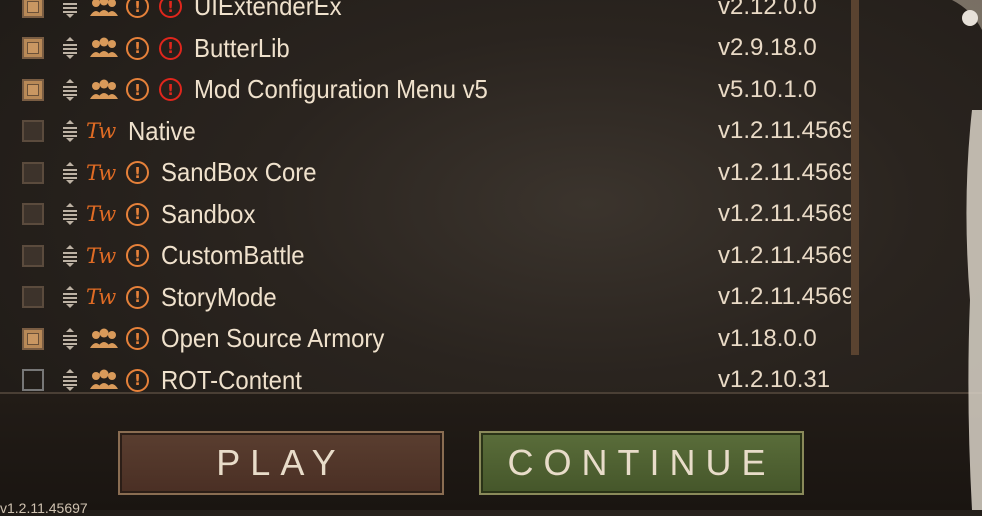 Image resolution: width=982 pixels, height=516 pixels. What do you see at coordinates (162, 130) in the screenshot?
I see `mod-name: Native` at bounding box center [162, 130].